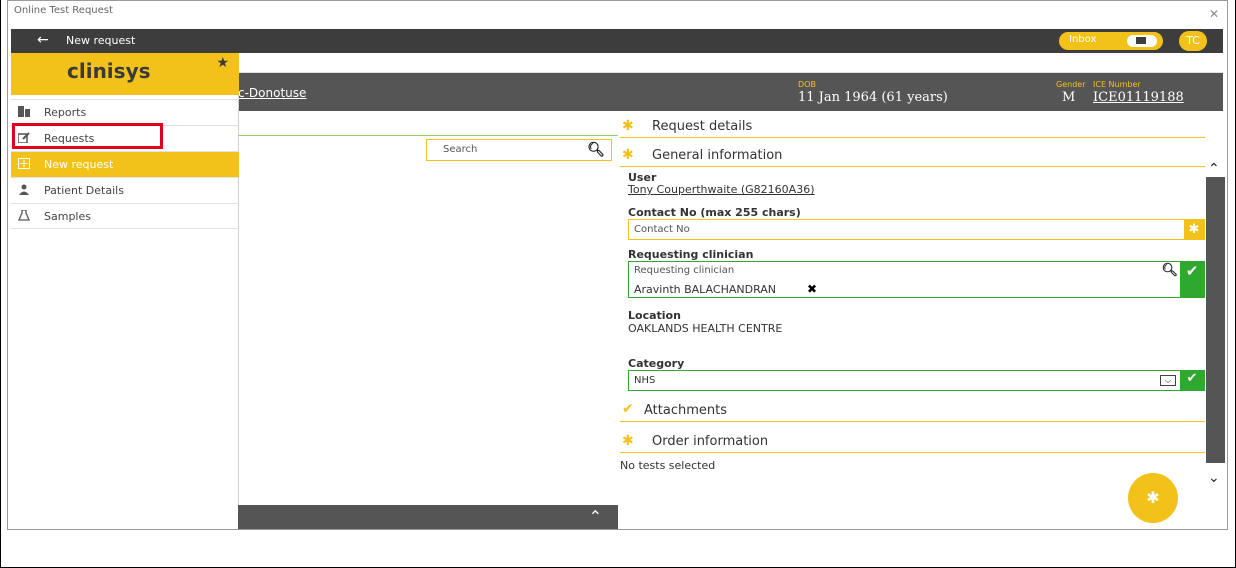 Image resolution: width=1236 pixels, height=568 pixels. Describe the element at coordinates (125, 216) in the screenshot. I see `sidebar-item-samples: Samples` at that location.